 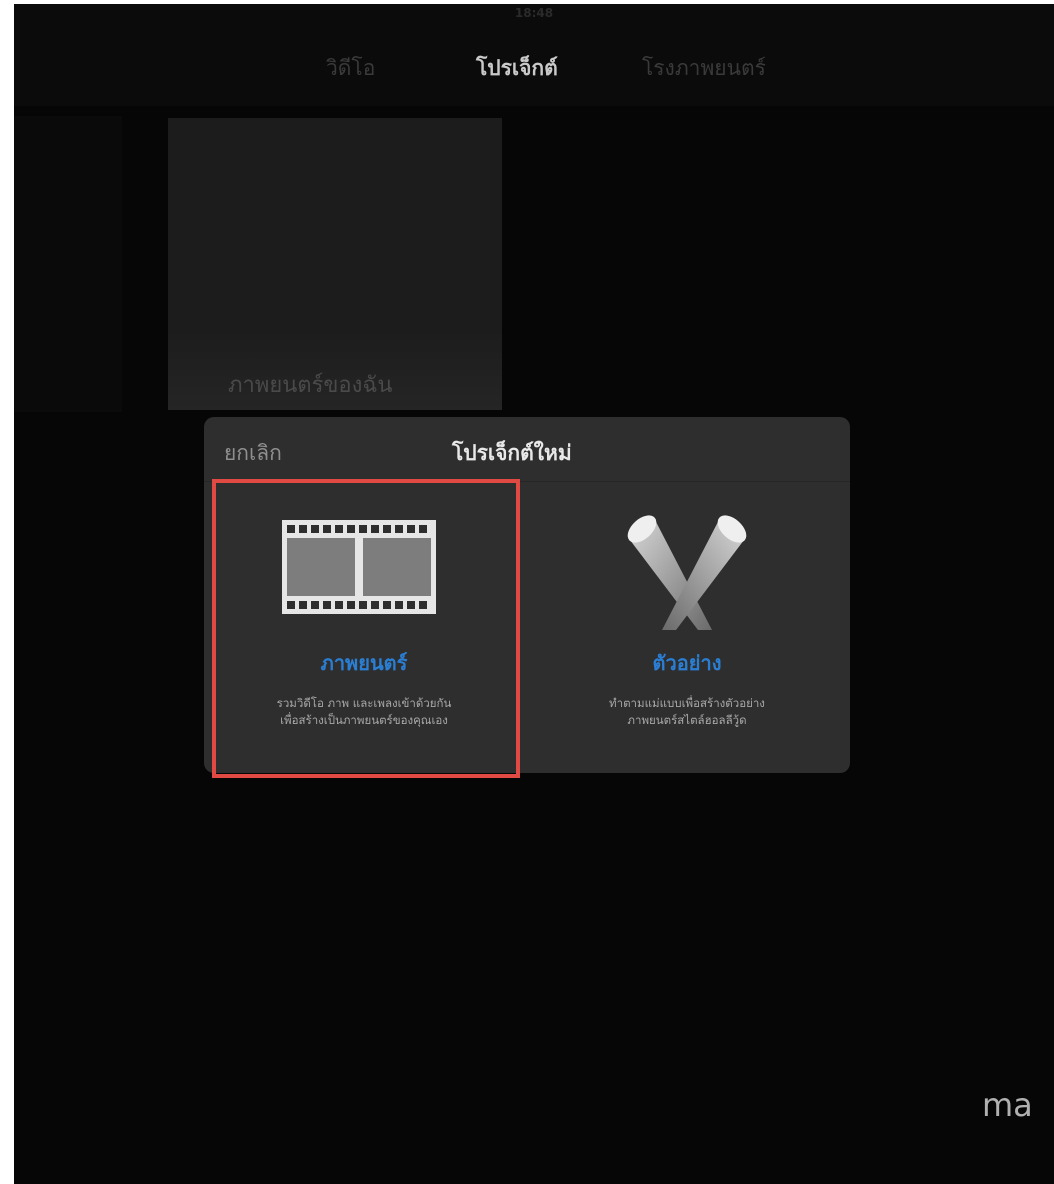 What do you see at coordinates (68, 264) in the screenshot?
I see `side-panel` at bounding box center [68, 264].